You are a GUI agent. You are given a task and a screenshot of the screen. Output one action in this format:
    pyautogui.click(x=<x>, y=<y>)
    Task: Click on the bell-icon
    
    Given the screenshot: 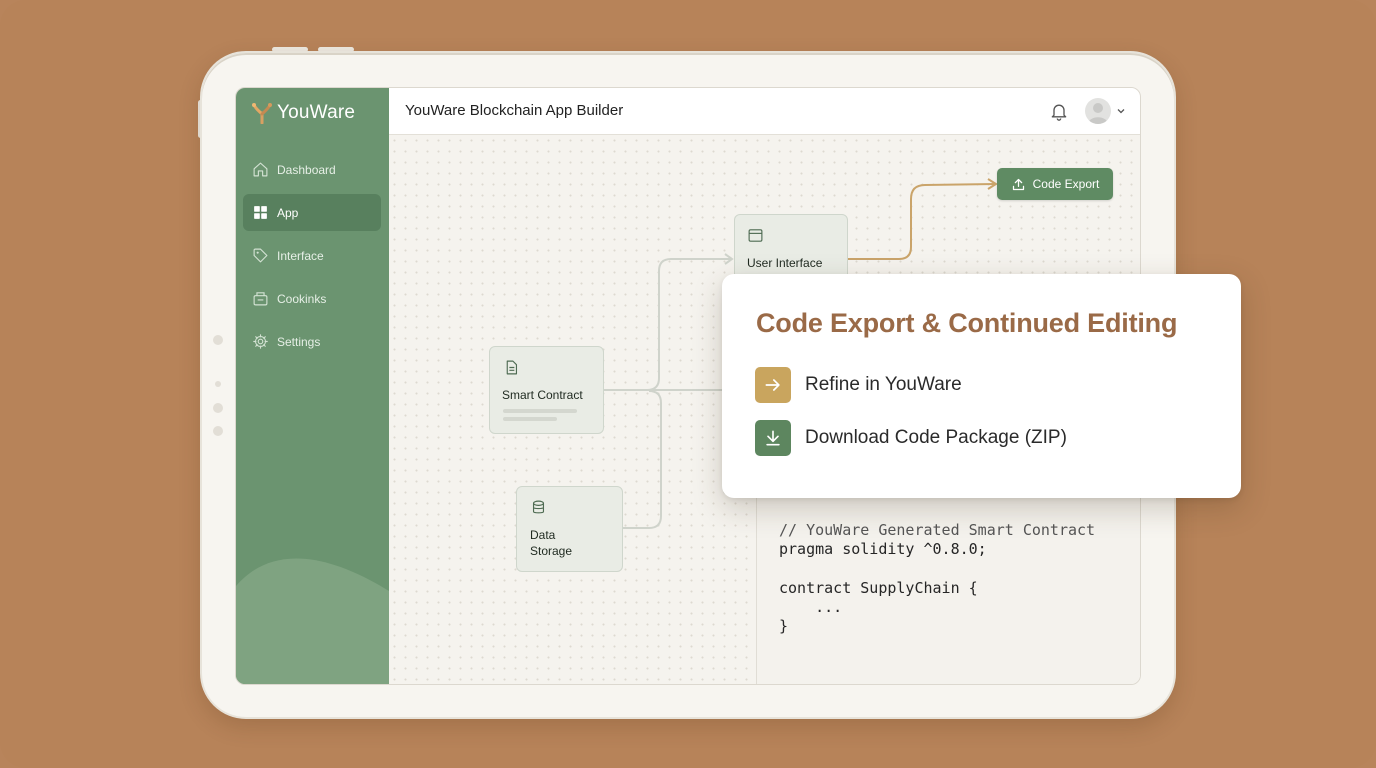 What is the action you would take?
    pyautogui.click(x=1059, y=111)
    